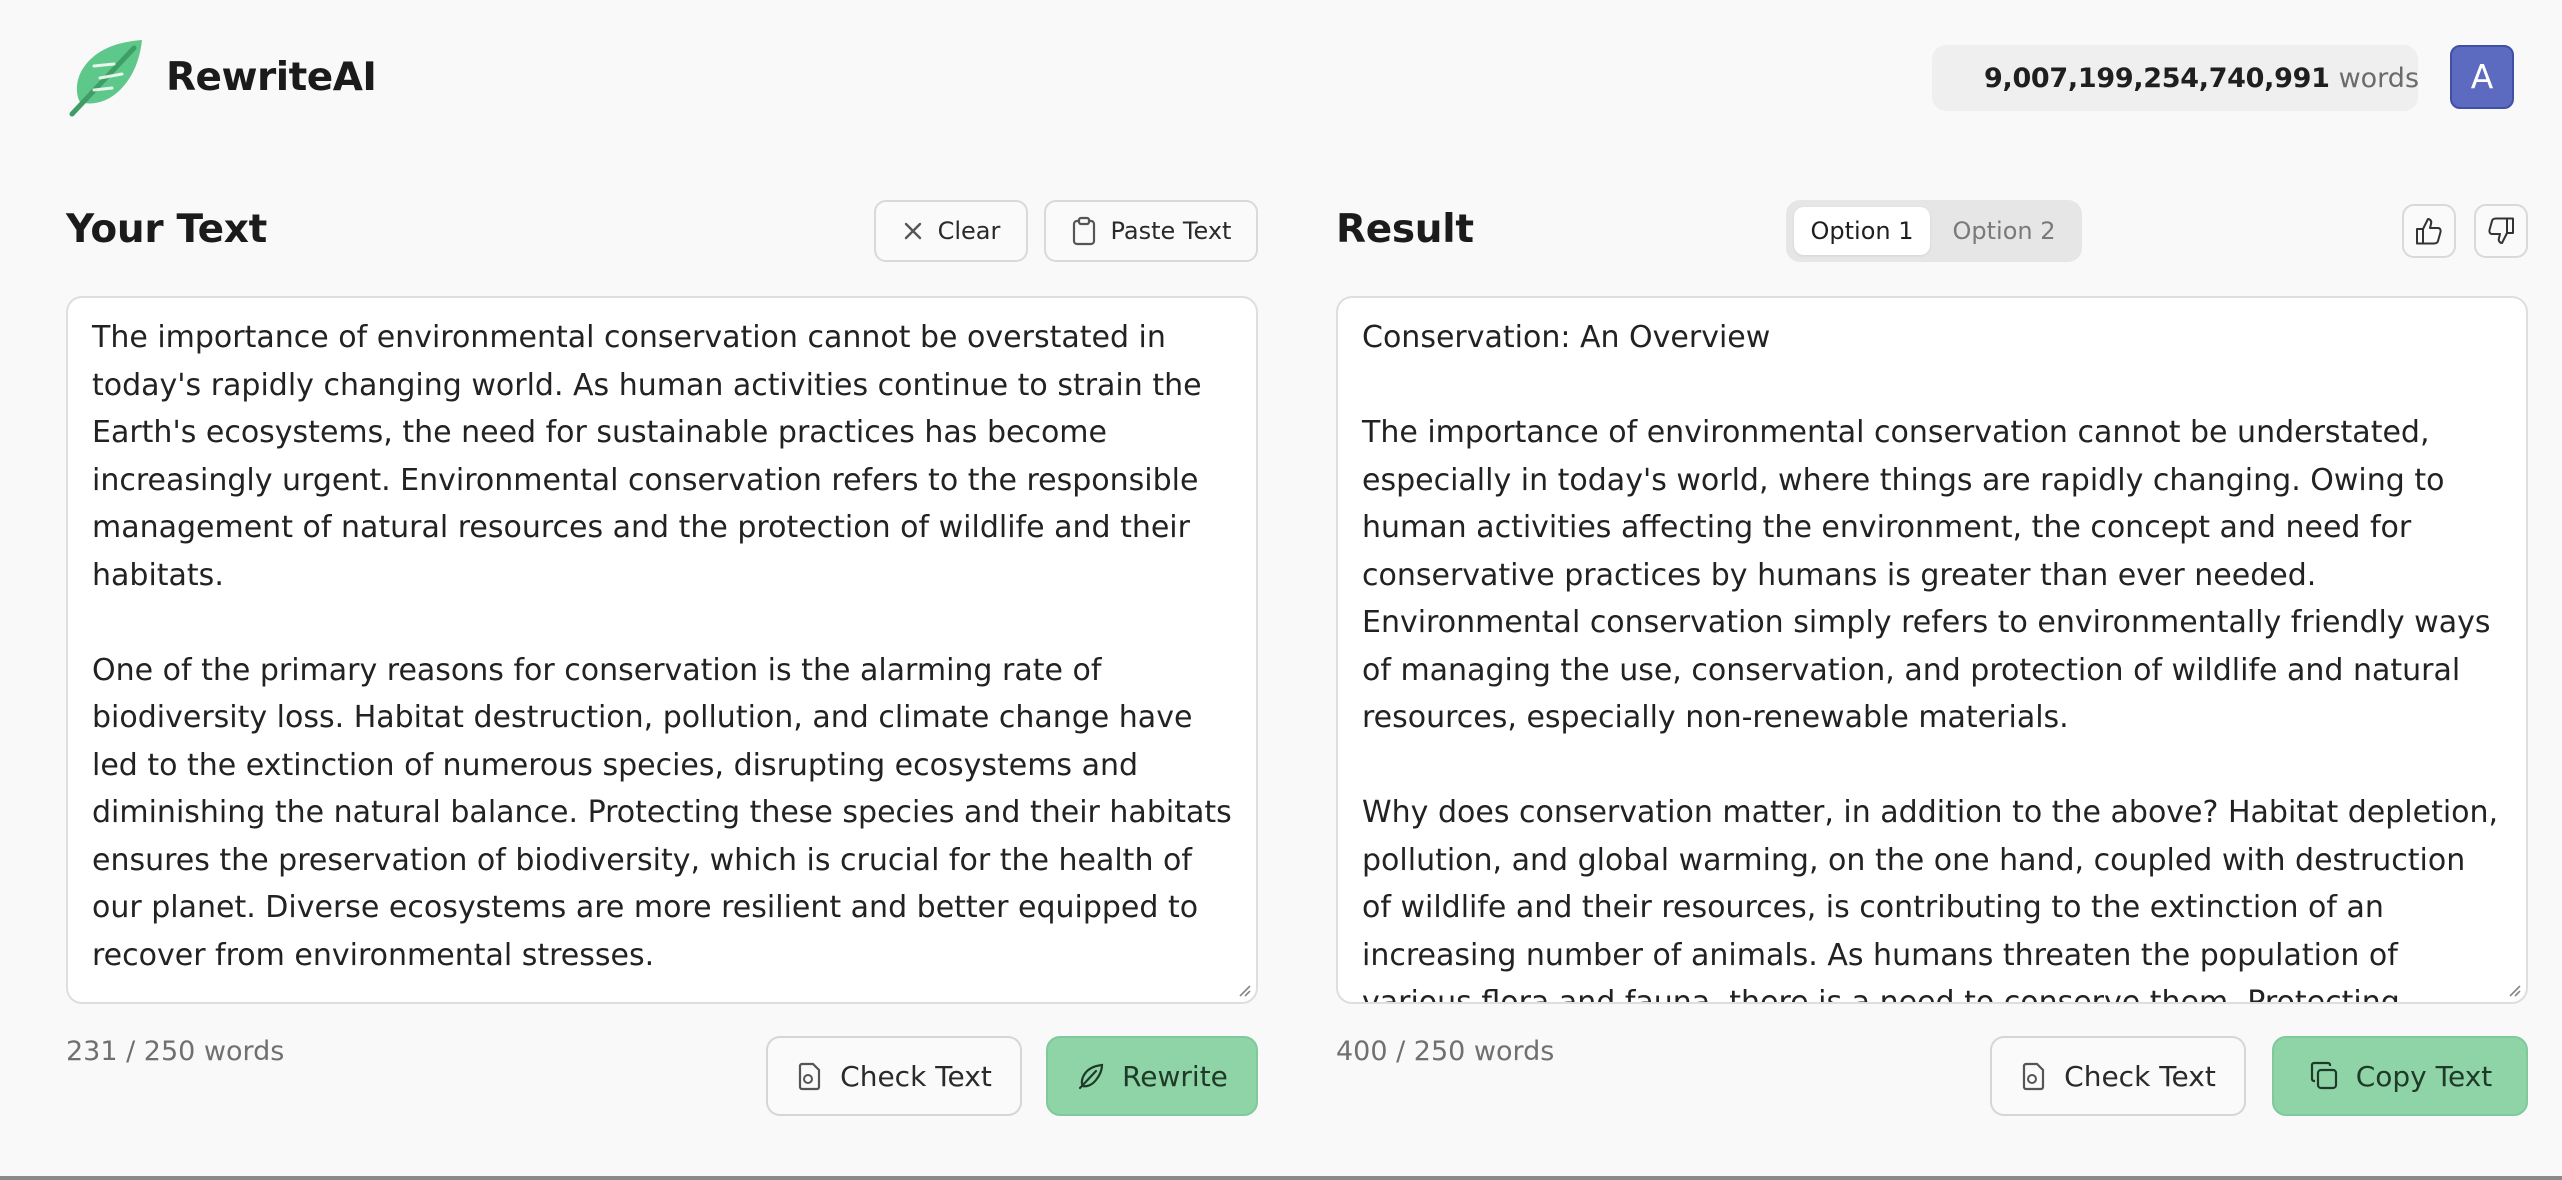  I want to click on rewrite-button: Rewrite, so click(1152, 1076).